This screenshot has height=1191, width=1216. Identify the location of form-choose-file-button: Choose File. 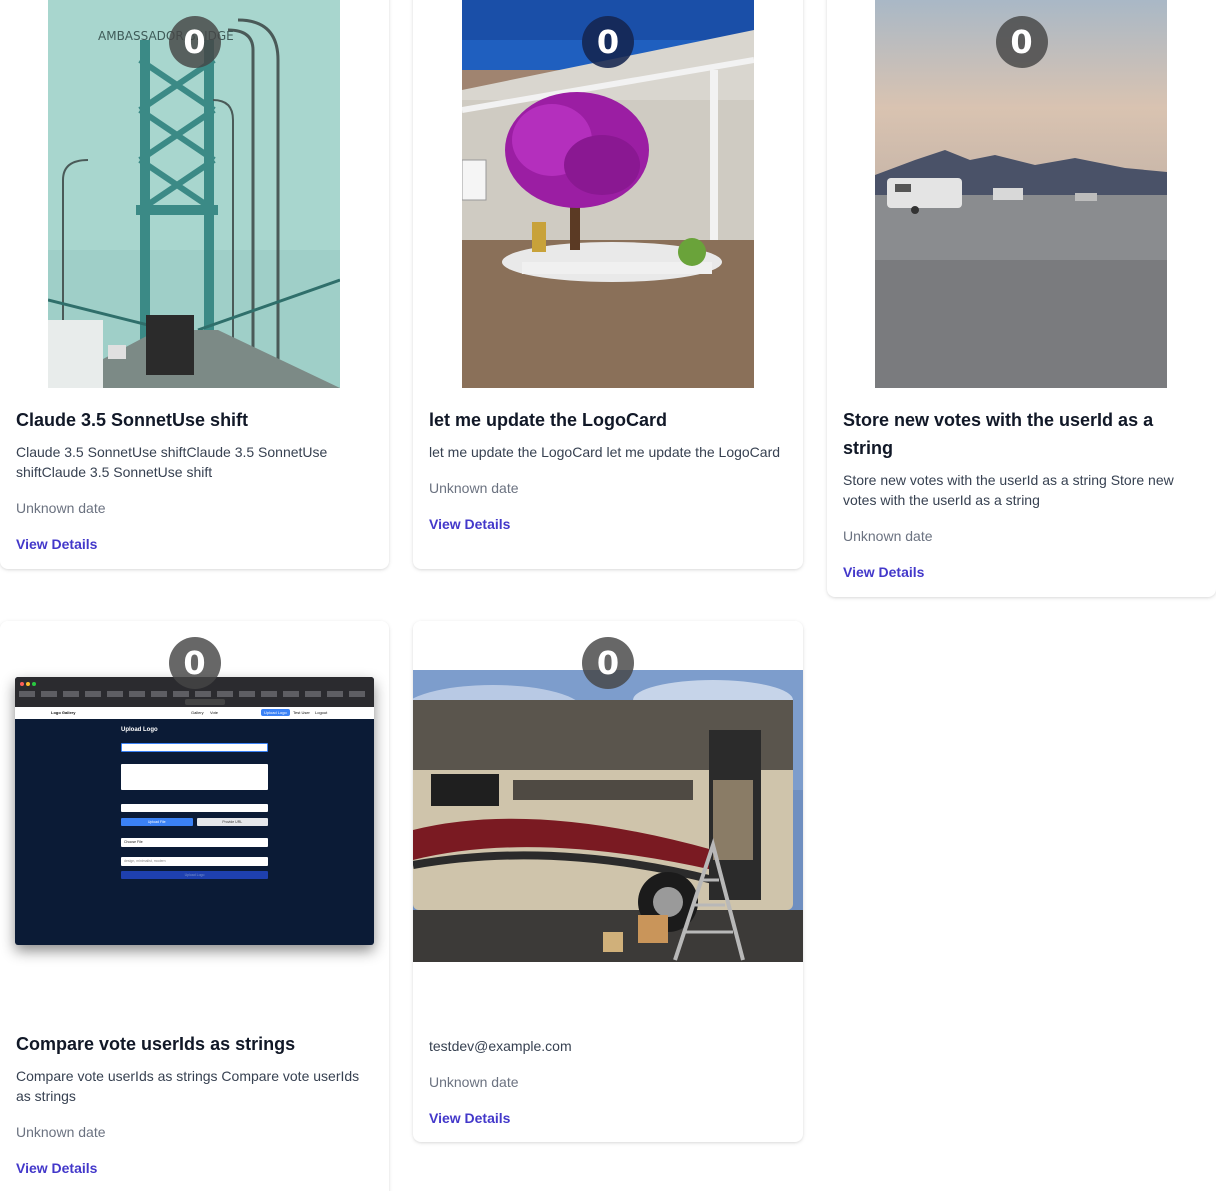
(133, 842).